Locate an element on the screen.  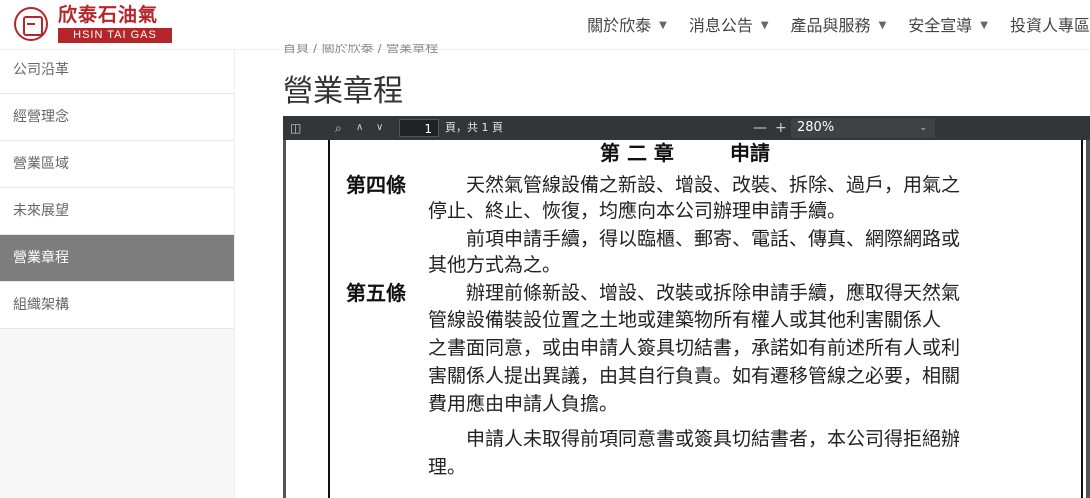
nav-products-label: 產品與服務 is located at coordinates (830, 25).